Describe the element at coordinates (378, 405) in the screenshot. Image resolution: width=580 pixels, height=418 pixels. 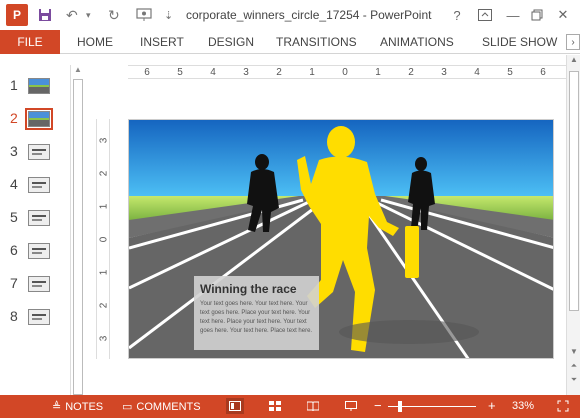
I see `zoom-out-icon: −` at that location.